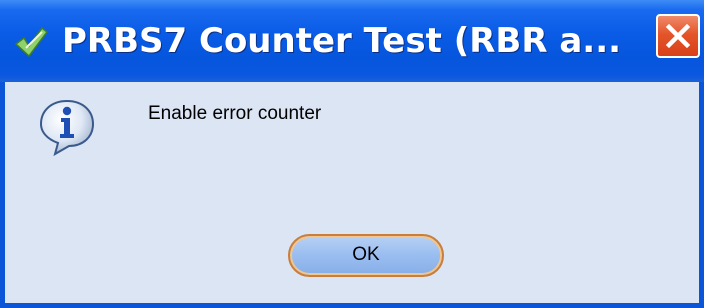 The width and height of the screenshot is (704, 308). I want to click on ok-button: OK, so click(366, 255).